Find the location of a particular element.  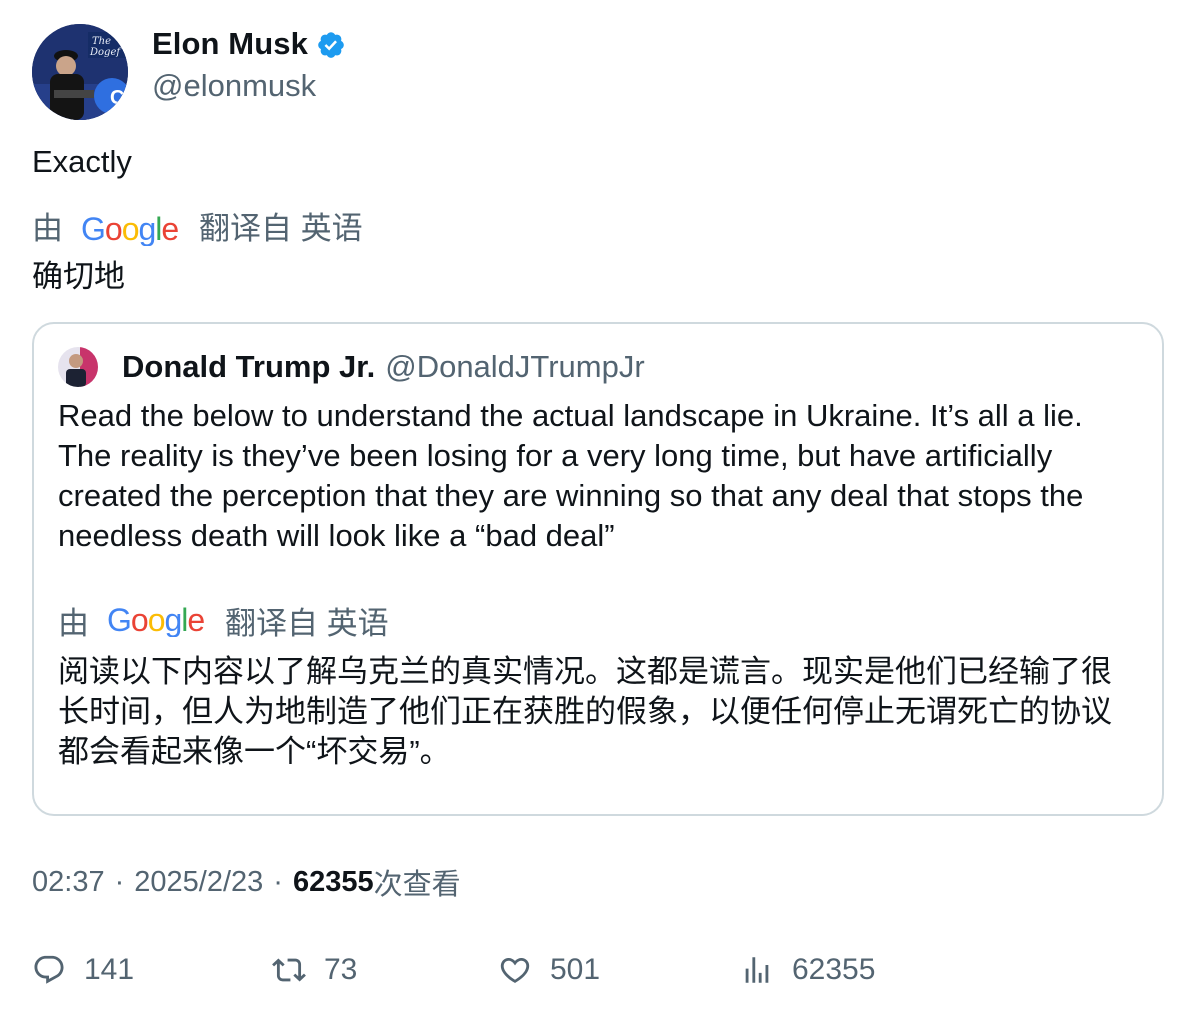

display-name-row: Elon Musk is located at coordinates (249, 44).